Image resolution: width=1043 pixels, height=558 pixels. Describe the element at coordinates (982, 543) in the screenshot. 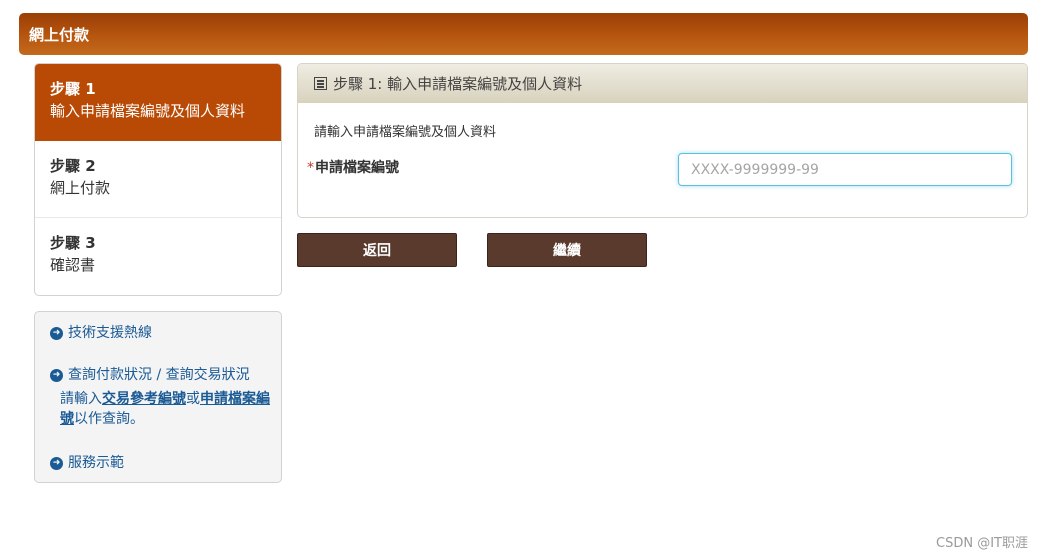

I see `watermark: CSDN @IT职涯` at that location.